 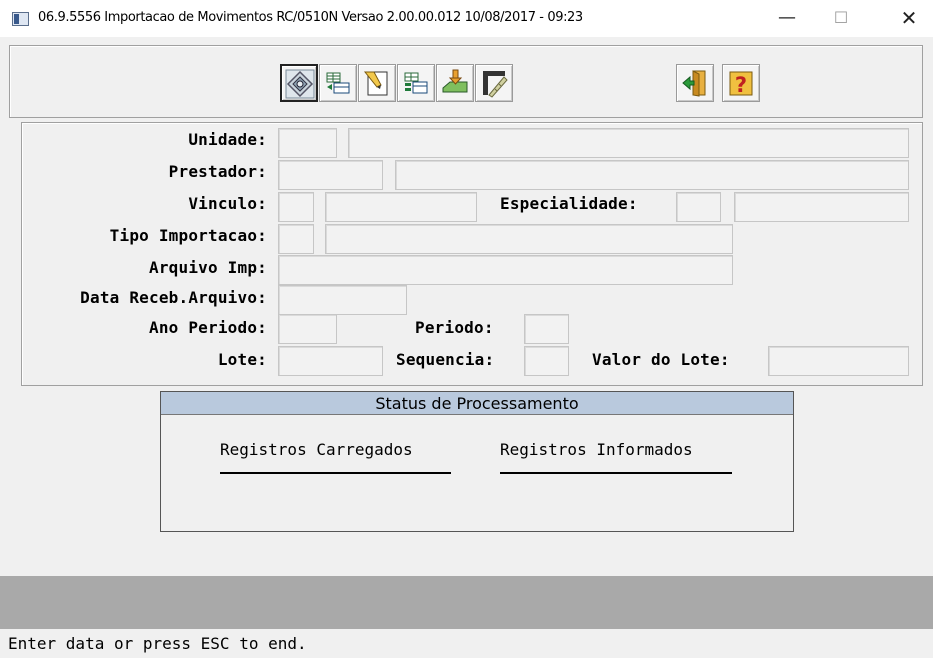 What do you see at coordinates (445, 359) in the screenshot?
I see `sequencia-label: Sequencia:` at bounding box center [445, 359].